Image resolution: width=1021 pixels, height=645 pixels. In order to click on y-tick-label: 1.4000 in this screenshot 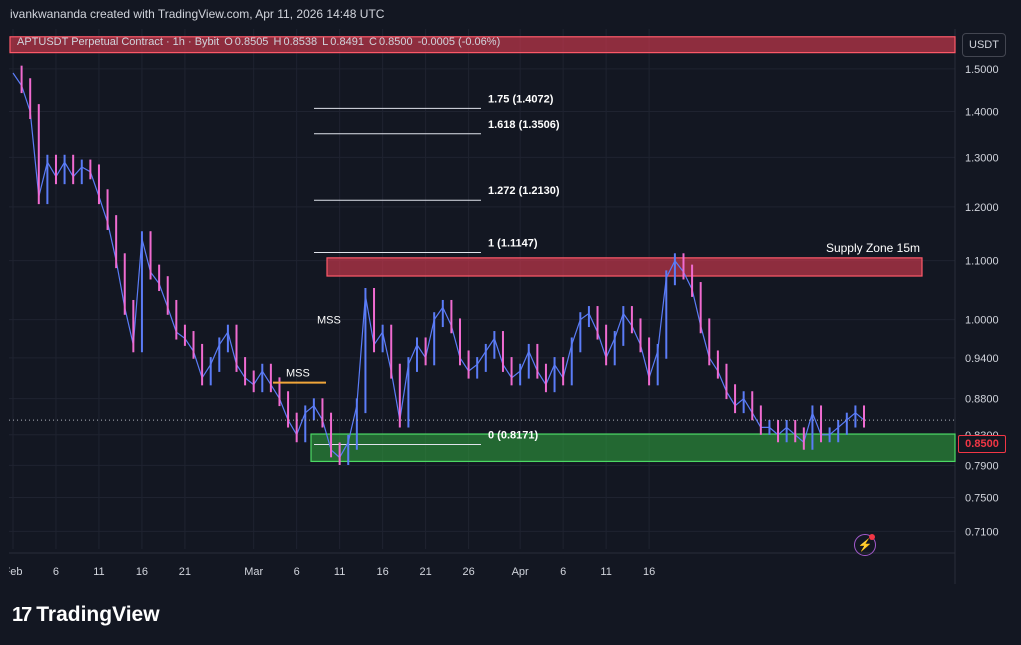, I will do `click(982, 113)`.